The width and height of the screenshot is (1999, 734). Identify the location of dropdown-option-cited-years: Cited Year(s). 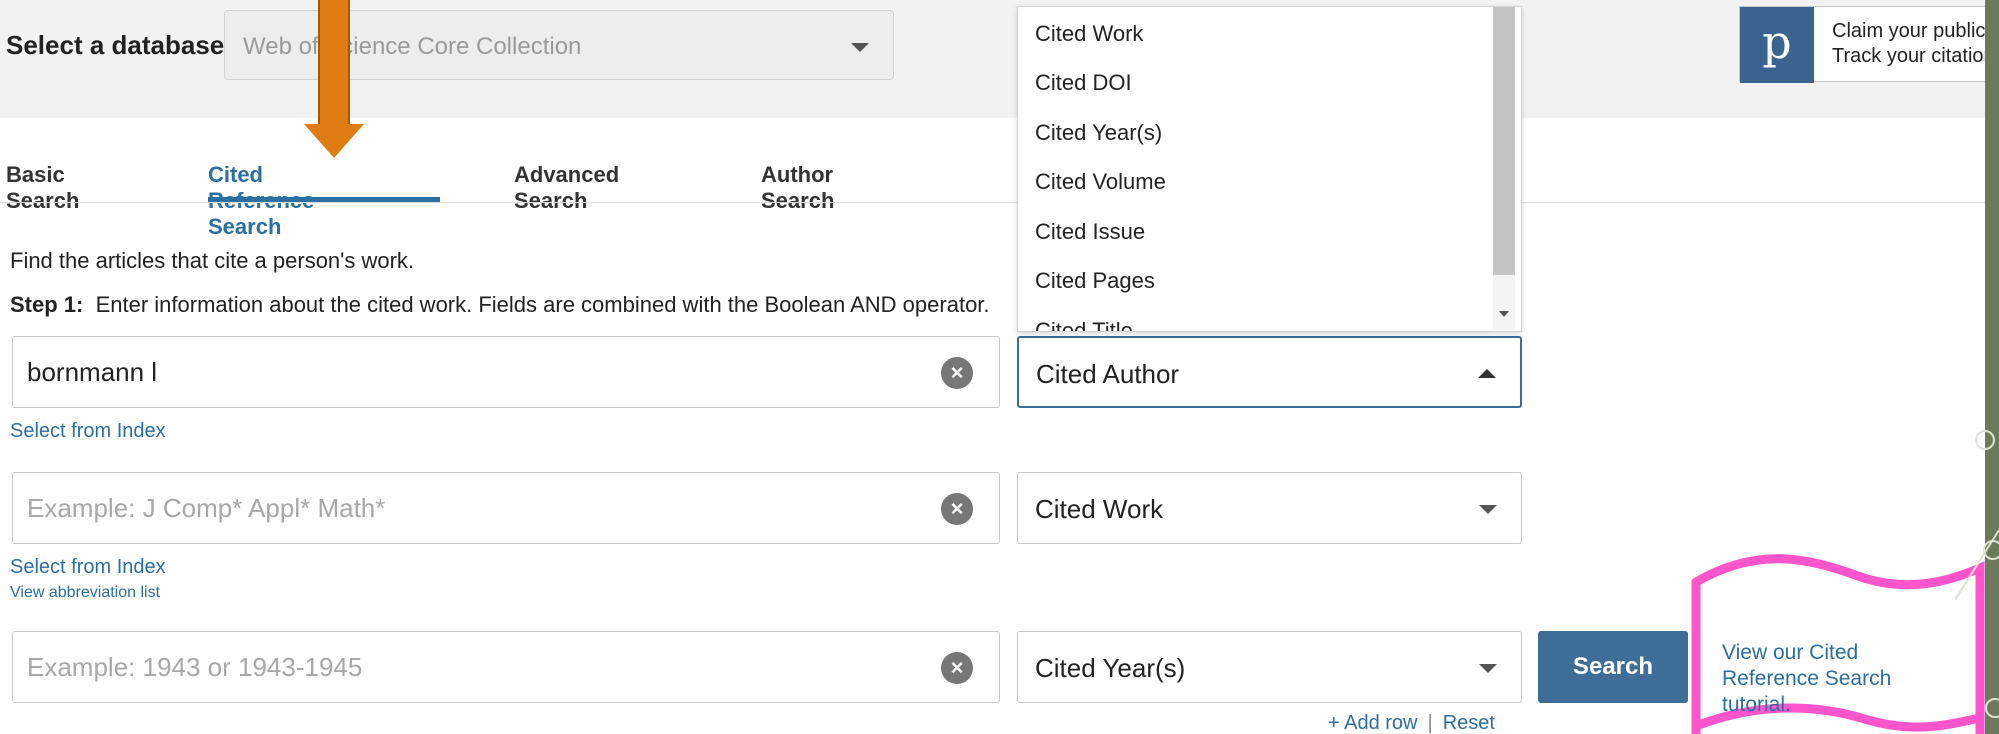
(1098, 133).